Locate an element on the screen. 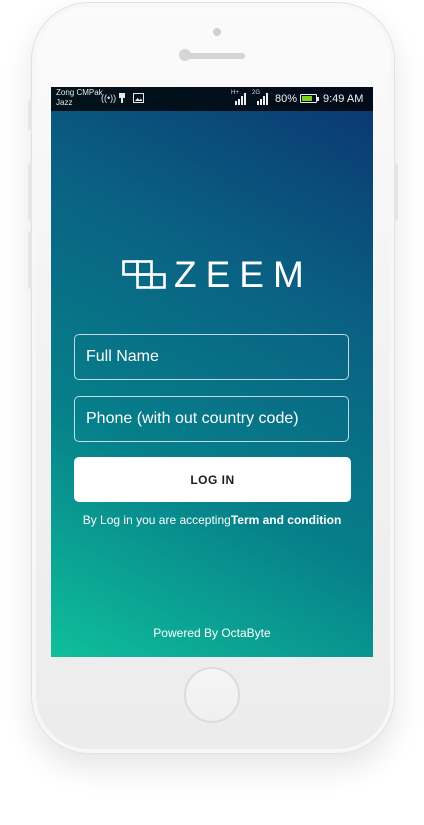  logo-mark-icon is located at coordinates (144, 274).